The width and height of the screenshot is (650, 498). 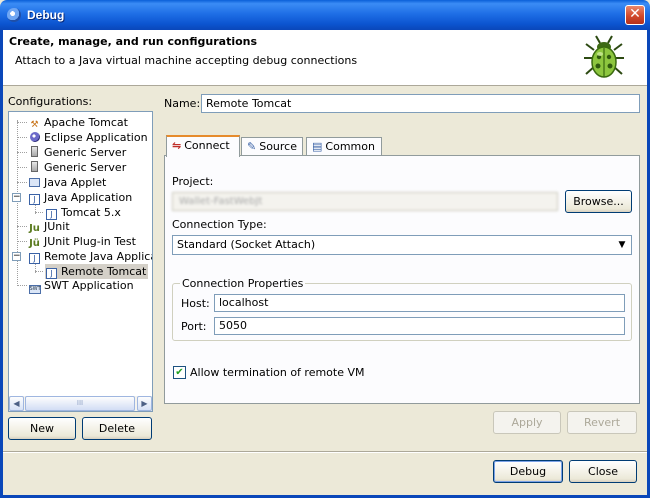 I want to click on tree-item-junit-plugin-test: Jü JUnit Plug-in Test, so click(x=82, y=241).